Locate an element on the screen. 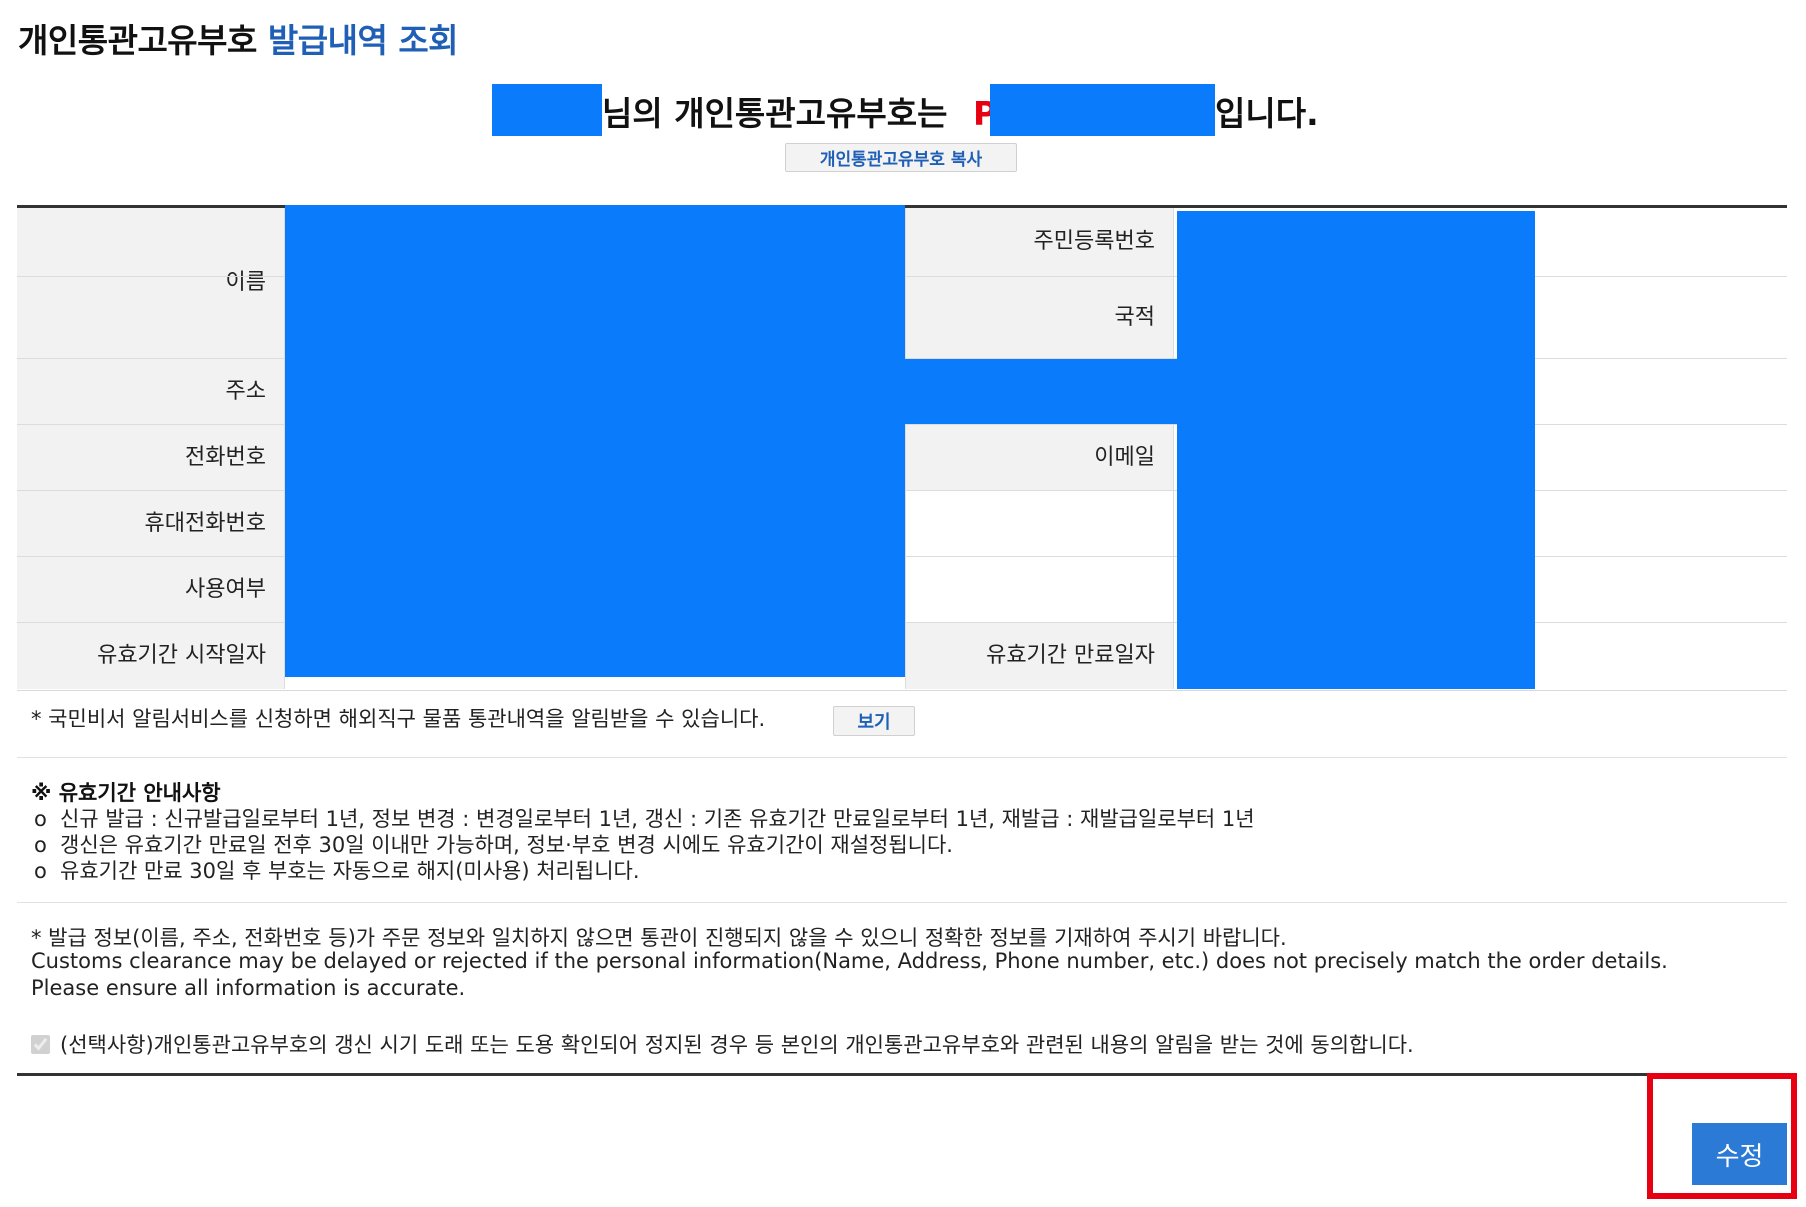 This screenshot has height=1207, width=1806. label-phone: 전화번호 is located at coordinates (150, 457).